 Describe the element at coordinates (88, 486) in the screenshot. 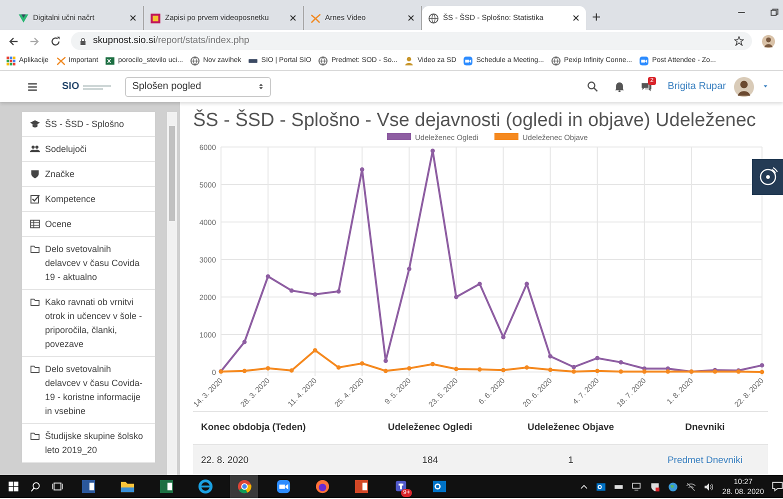

I see `word-icon` at that location.